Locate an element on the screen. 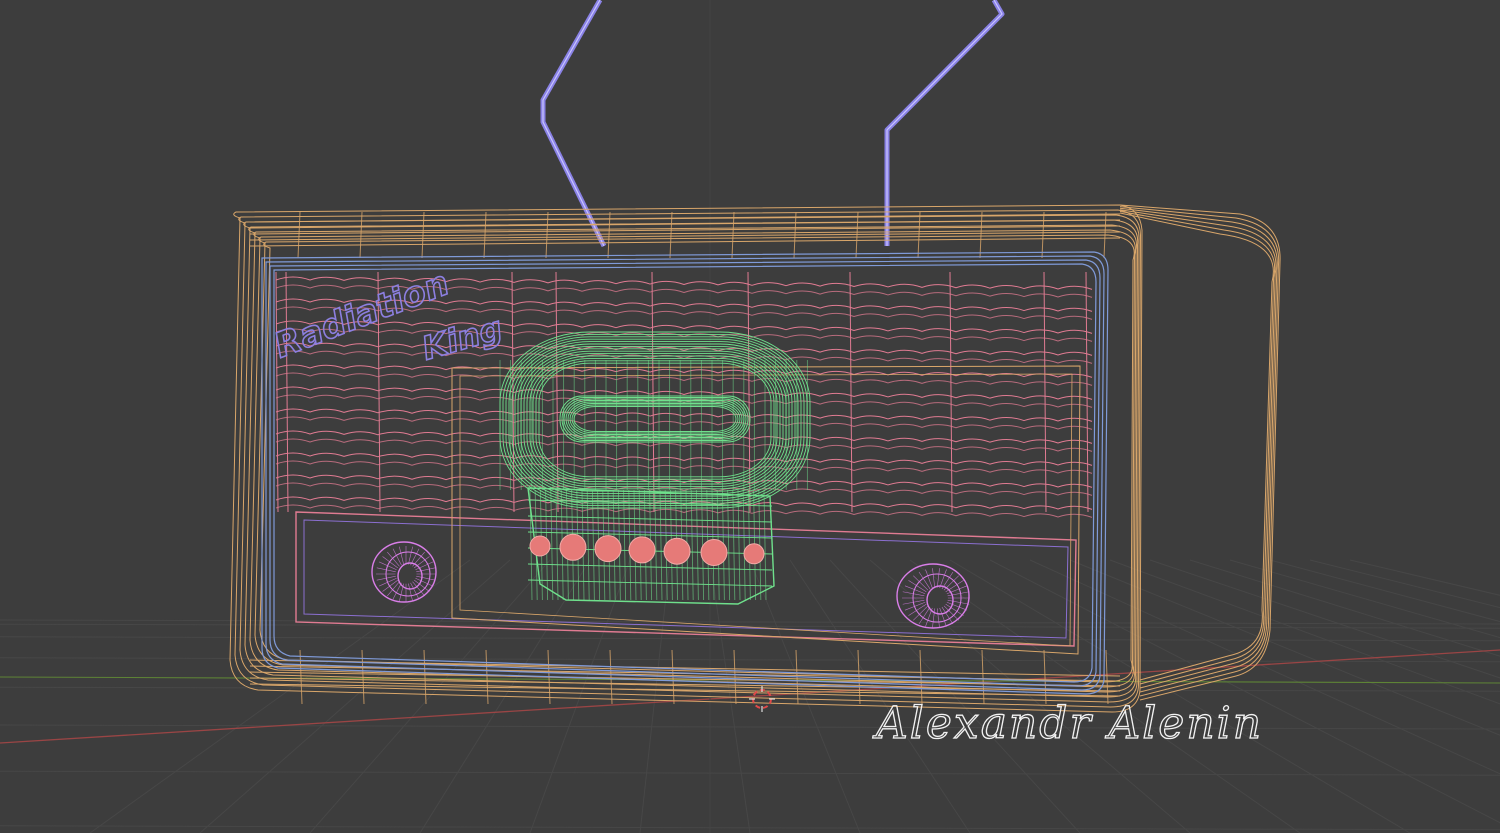 This screenshot has width=1500, height=833. tuning-knob is located at coordinates (933, 596).